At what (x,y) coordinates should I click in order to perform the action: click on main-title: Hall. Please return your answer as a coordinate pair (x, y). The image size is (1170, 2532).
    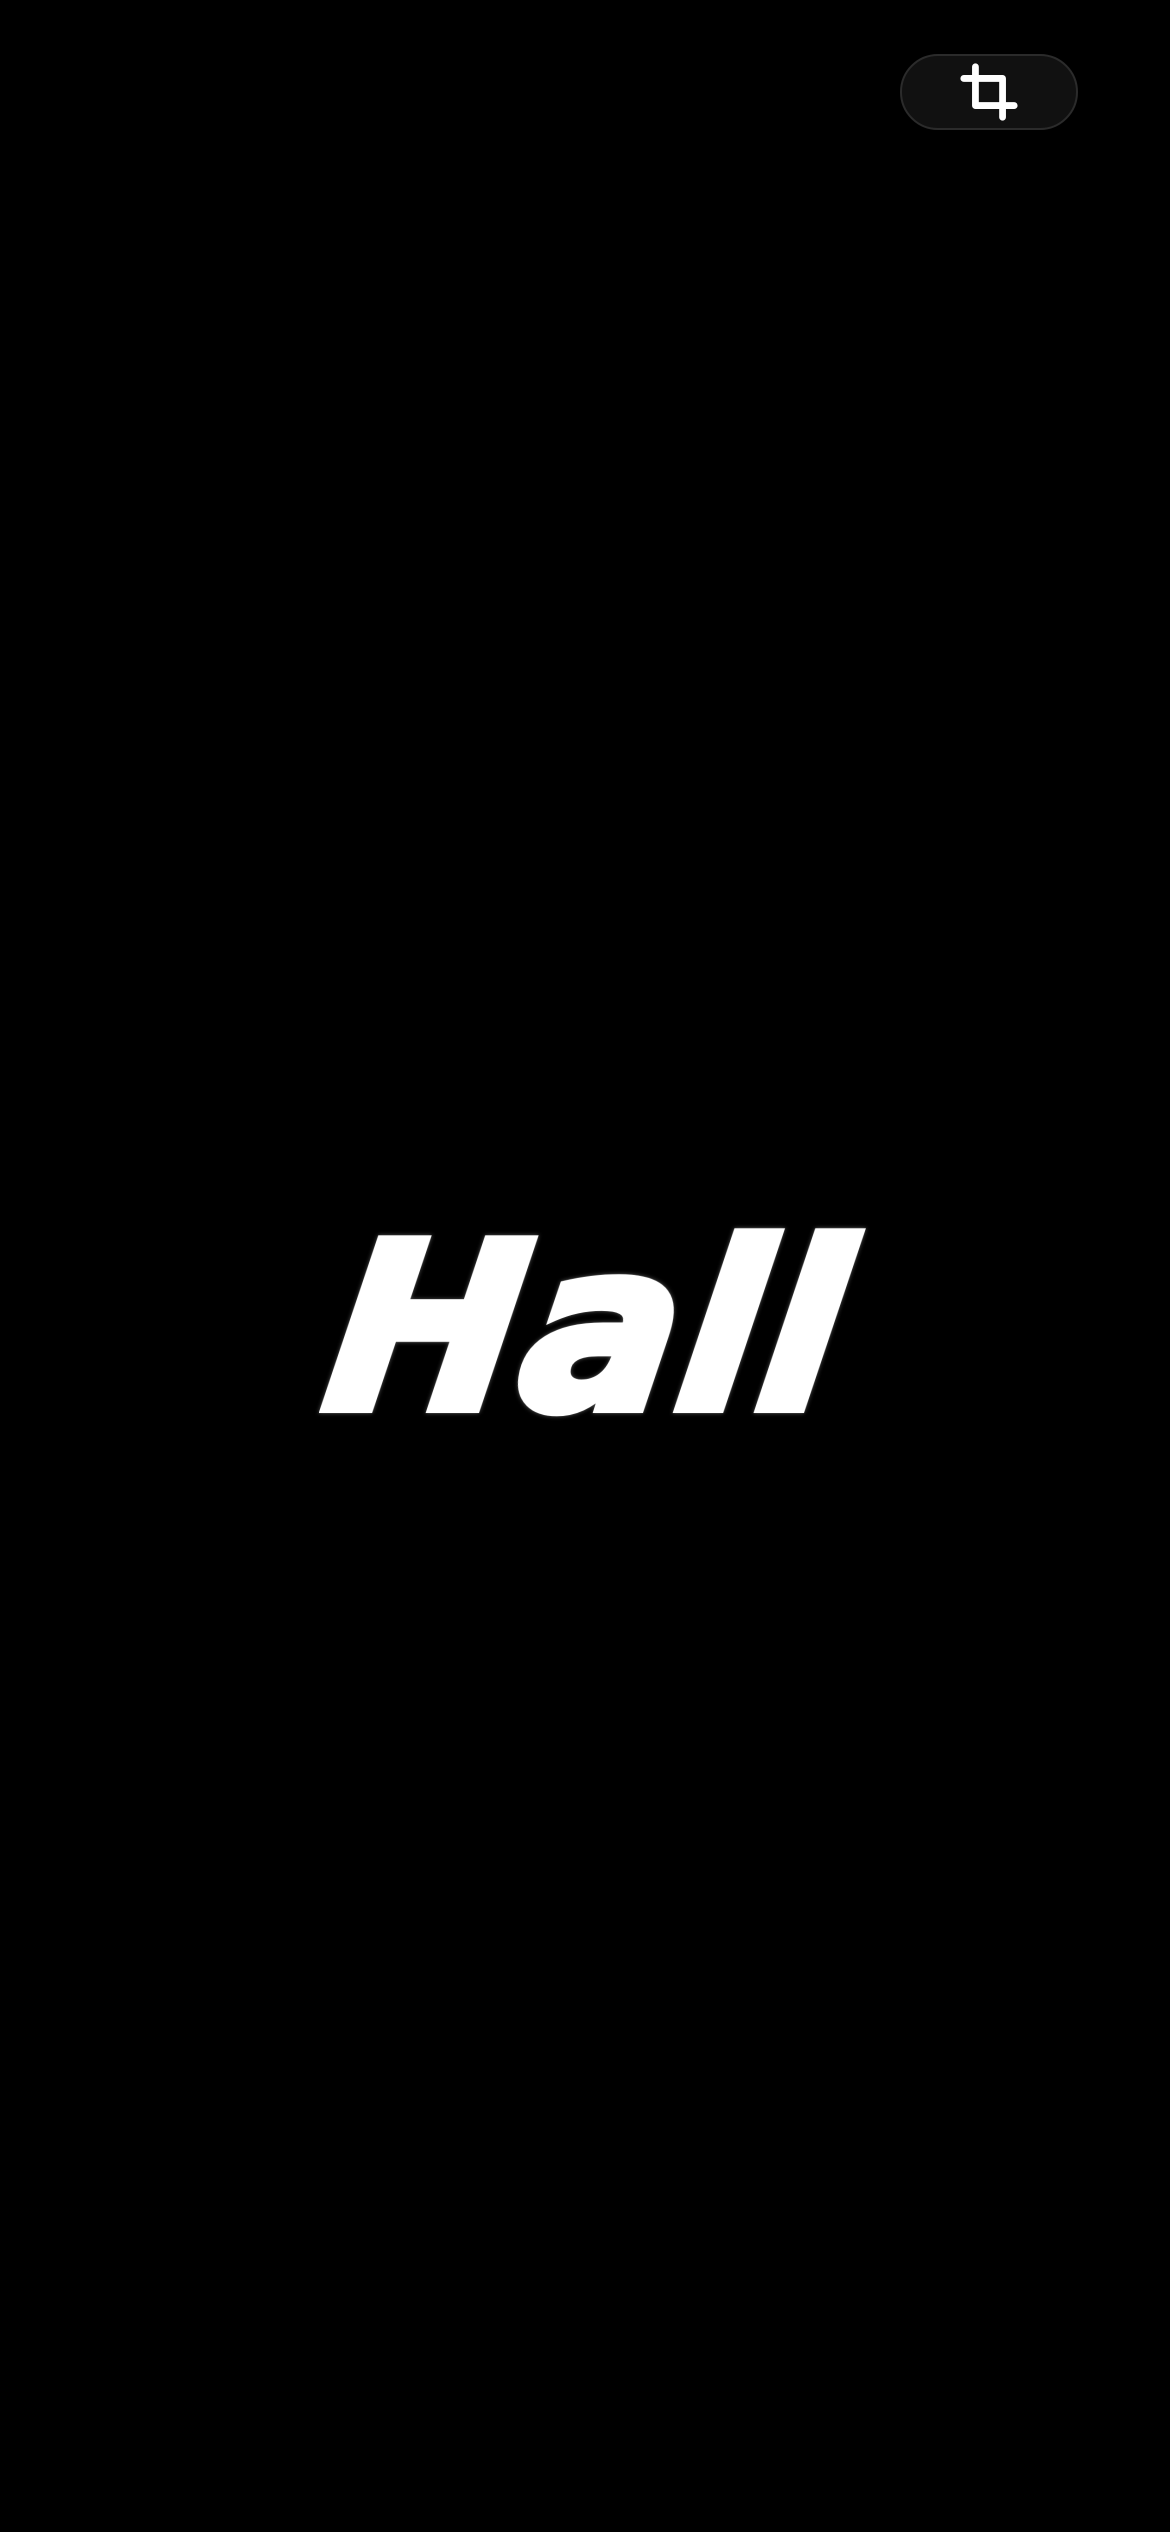
    Looking at the image, I should click on (588, 1329).